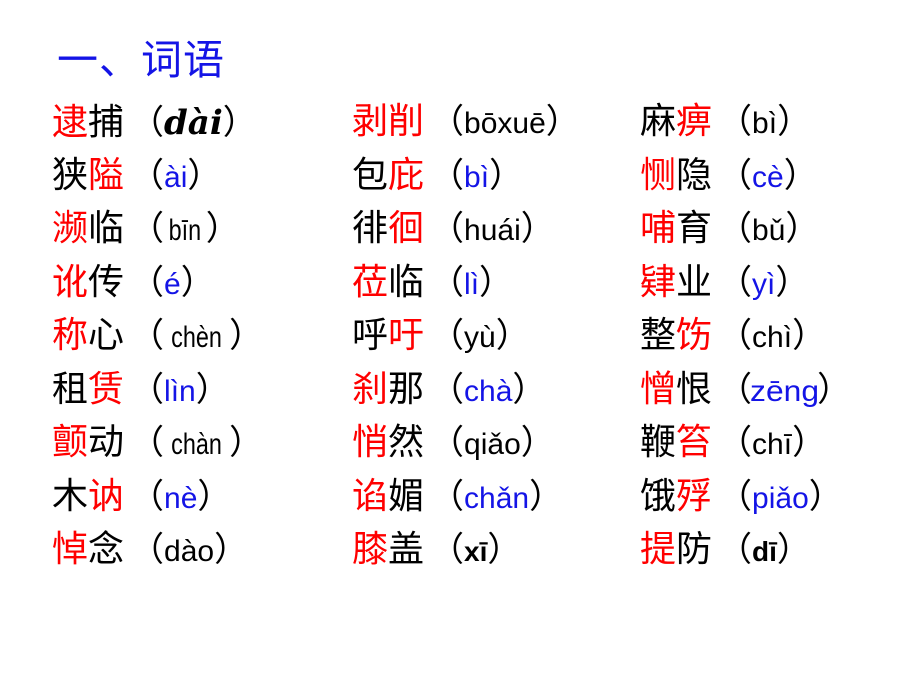 Image resolution: width=920 pixels, height=690 pixels. What do you see at coordinates (776, 498) in the screenshot?
I see `vocab-entry: 饿殍 （piǎo）` at bounding box center [776, 498].